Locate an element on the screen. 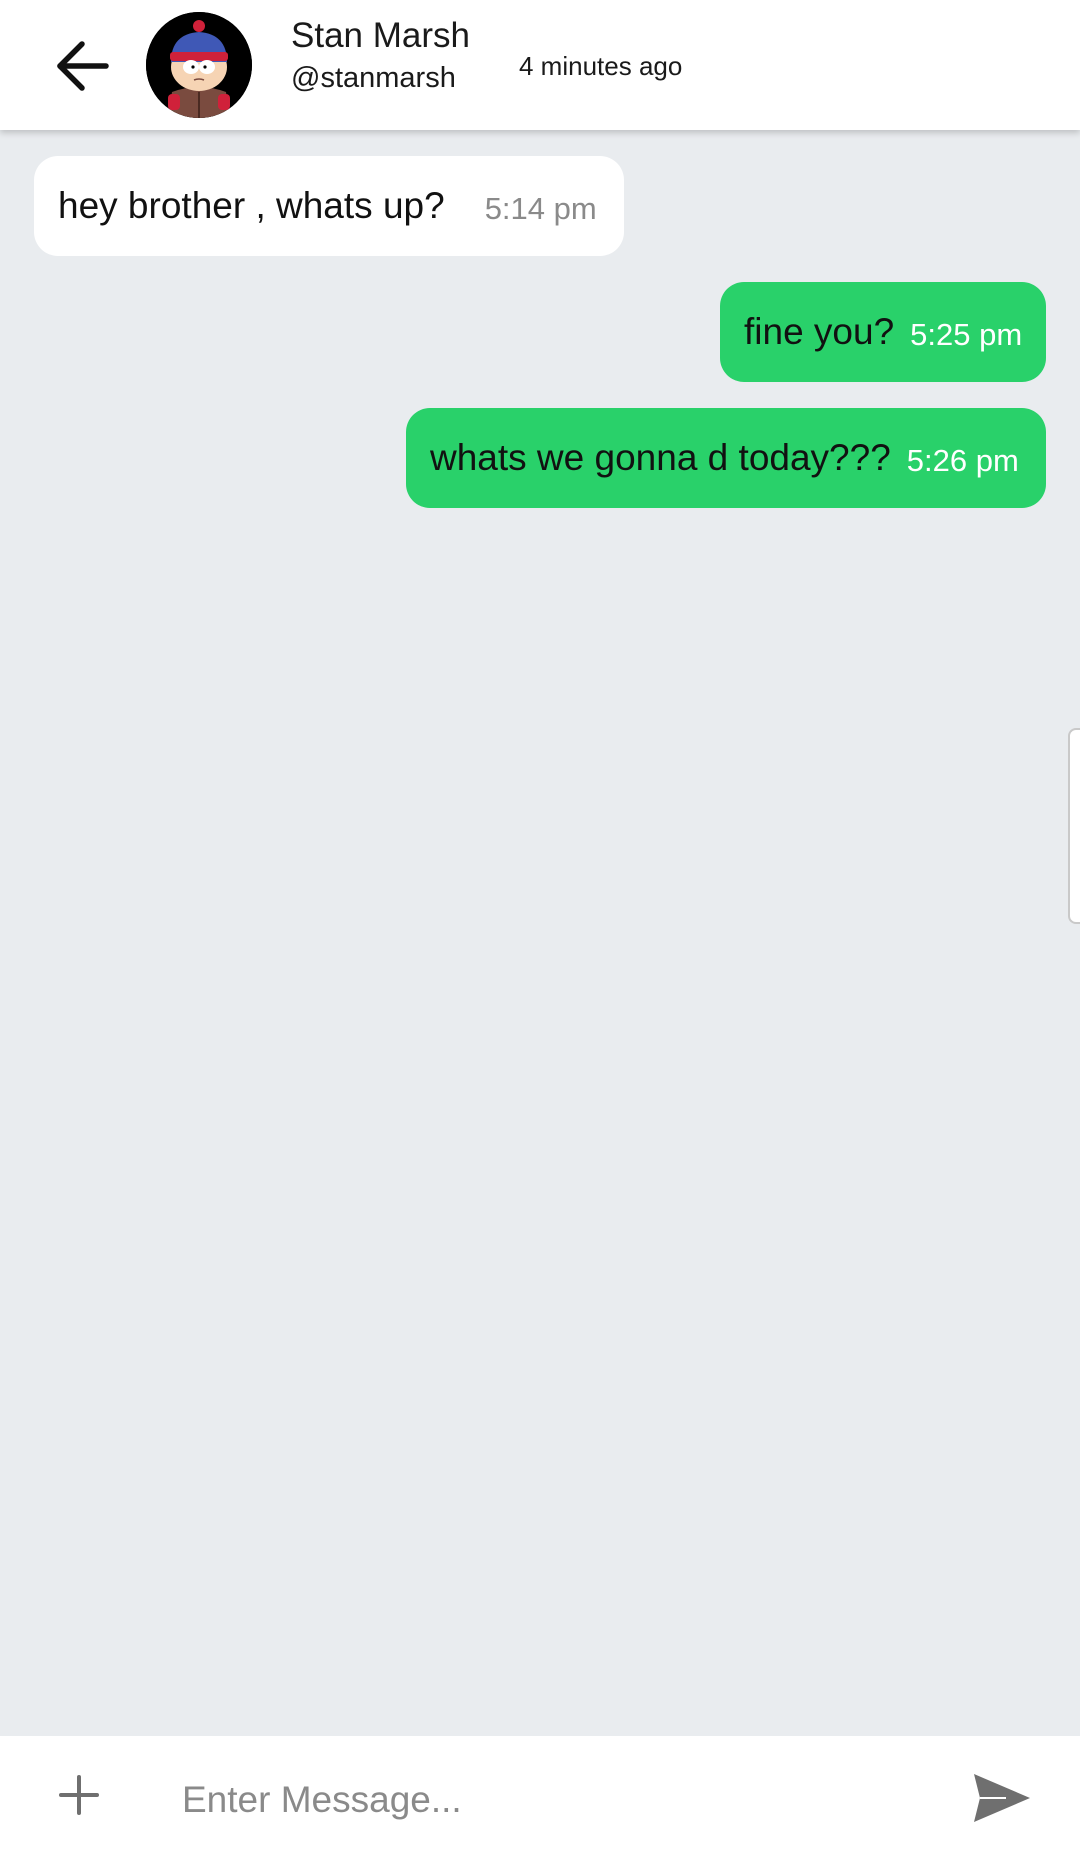  chat-header: Stan Marsh @stanmarsh 4 minutes ago is located at coordinates (540, 65).